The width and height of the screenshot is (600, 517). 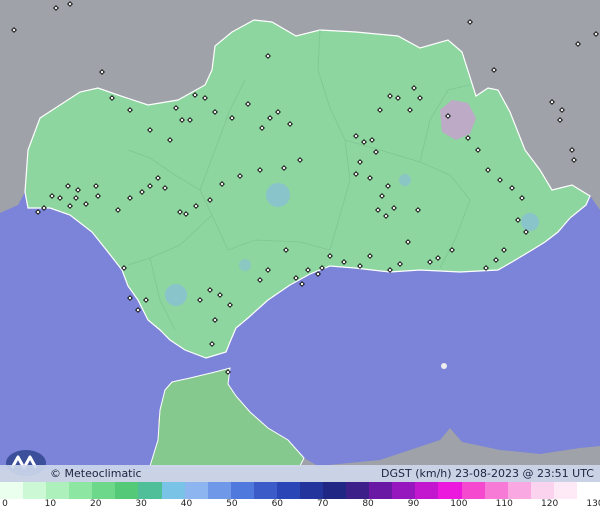 I want to click on scale-tick-label: 50, so click(x=232, y=504).